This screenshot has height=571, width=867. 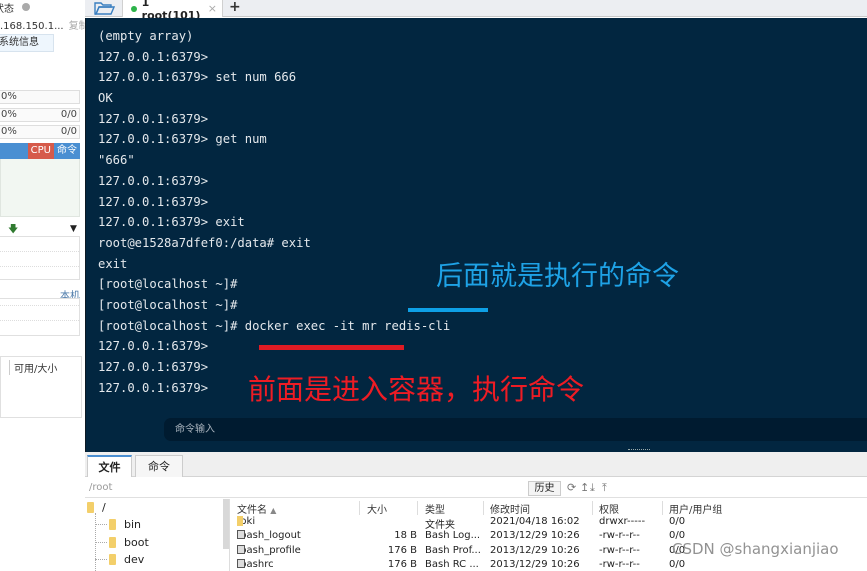 I want to click on terminal-line: 127.0.0.1:6379> get num, so click(x=182, y=139).